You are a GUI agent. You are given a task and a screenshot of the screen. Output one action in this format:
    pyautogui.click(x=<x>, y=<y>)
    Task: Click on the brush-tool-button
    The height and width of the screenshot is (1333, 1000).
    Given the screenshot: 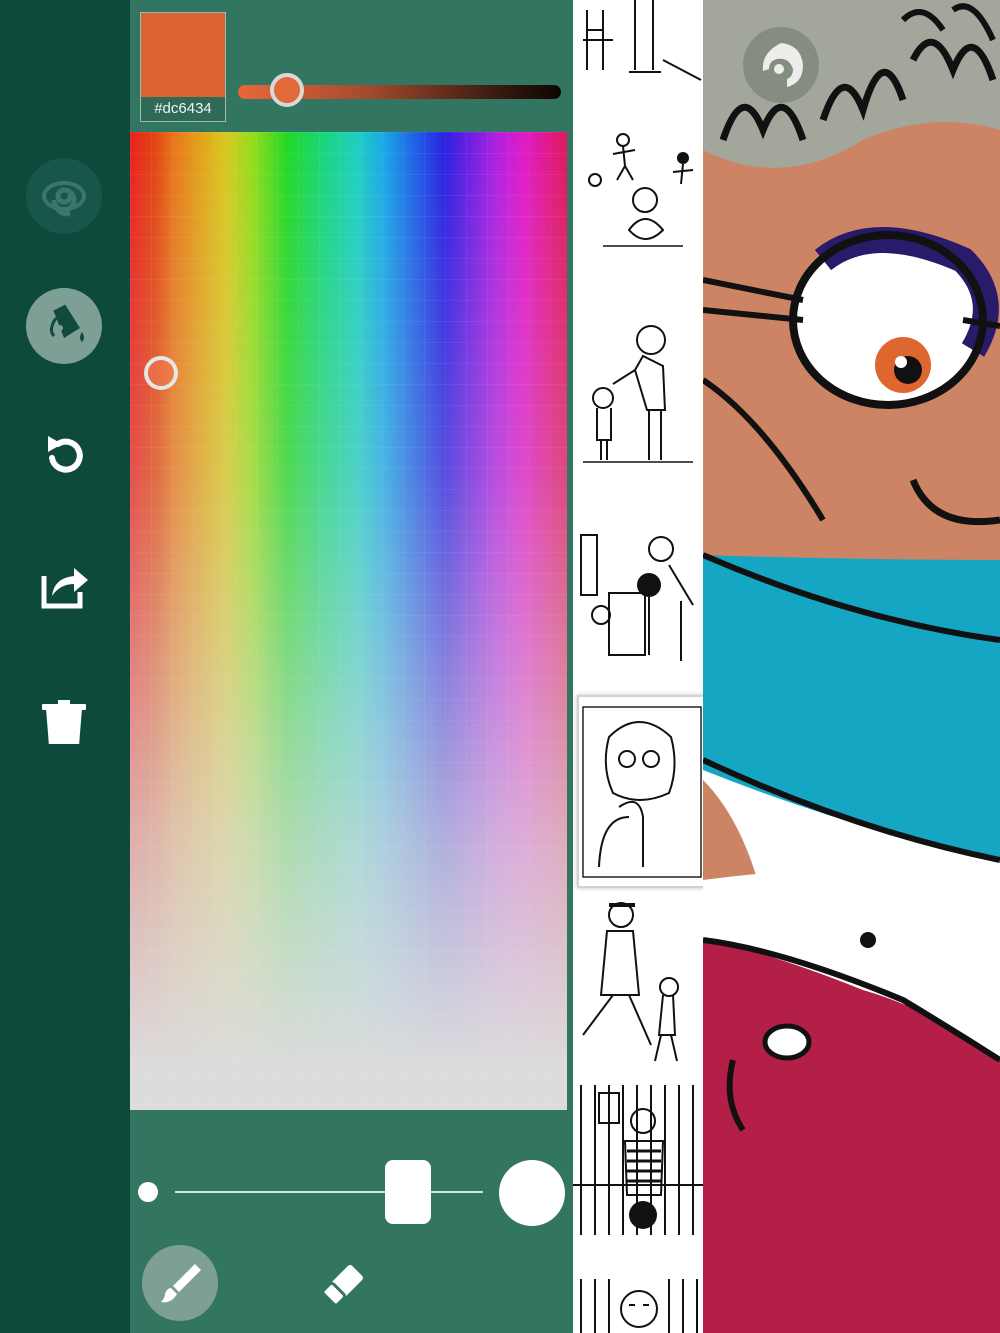 What is the action you would take?
    pyautogui.click(x=180, y=1283)
    